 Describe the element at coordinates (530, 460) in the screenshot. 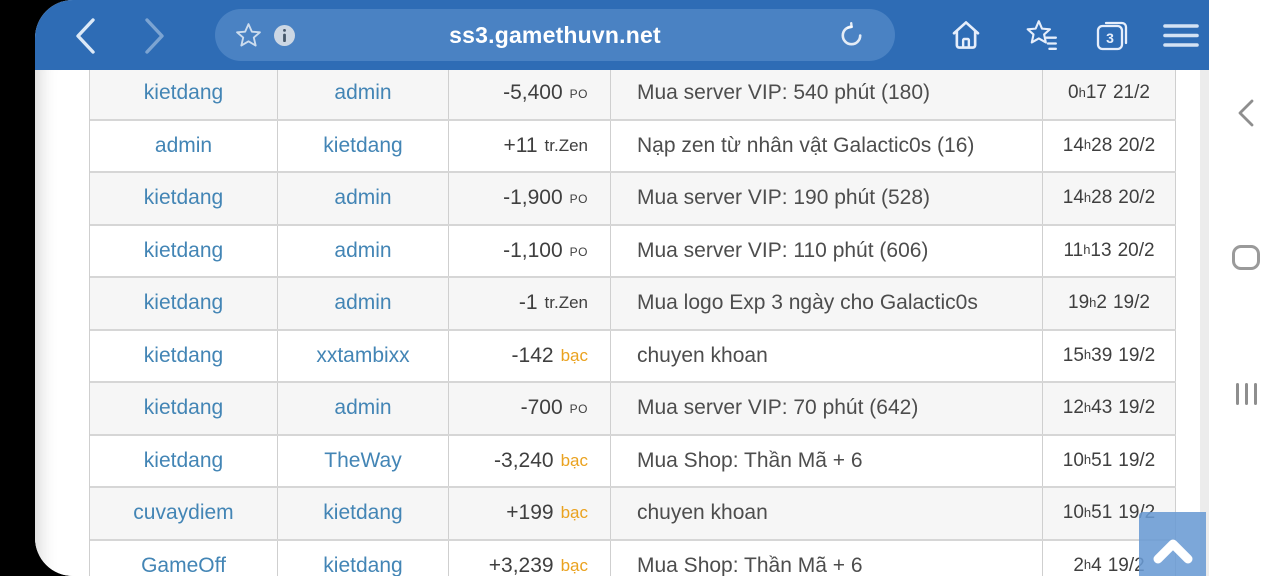

I see `amount-cell: -3,240 bạc` at that location.